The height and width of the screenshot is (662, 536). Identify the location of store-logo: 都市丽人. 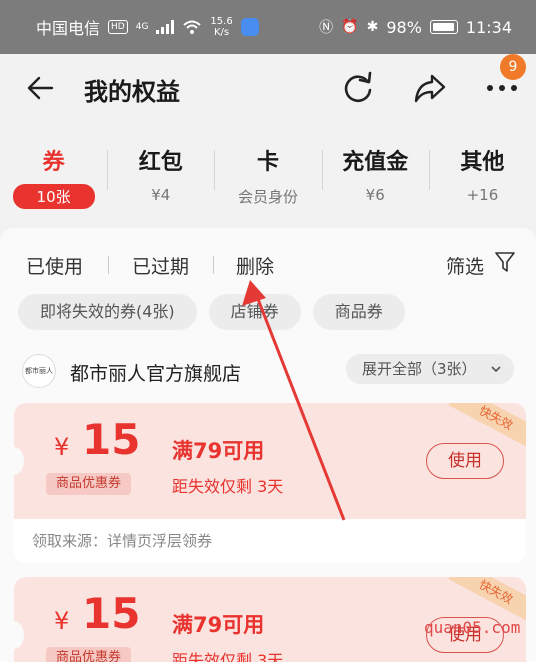
(39, 371).